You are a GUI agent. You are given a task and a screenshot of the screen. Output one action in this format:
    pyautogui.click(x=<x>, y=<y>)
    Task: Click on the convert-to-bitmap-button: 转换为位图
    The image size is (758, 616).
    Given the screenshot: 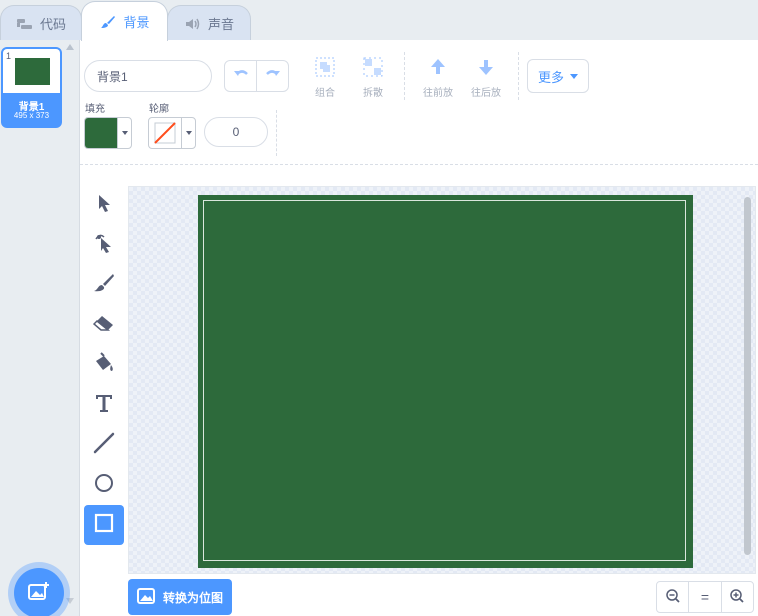 What is the action you would take?
    pyautogui.click(x=180, y=597)
    